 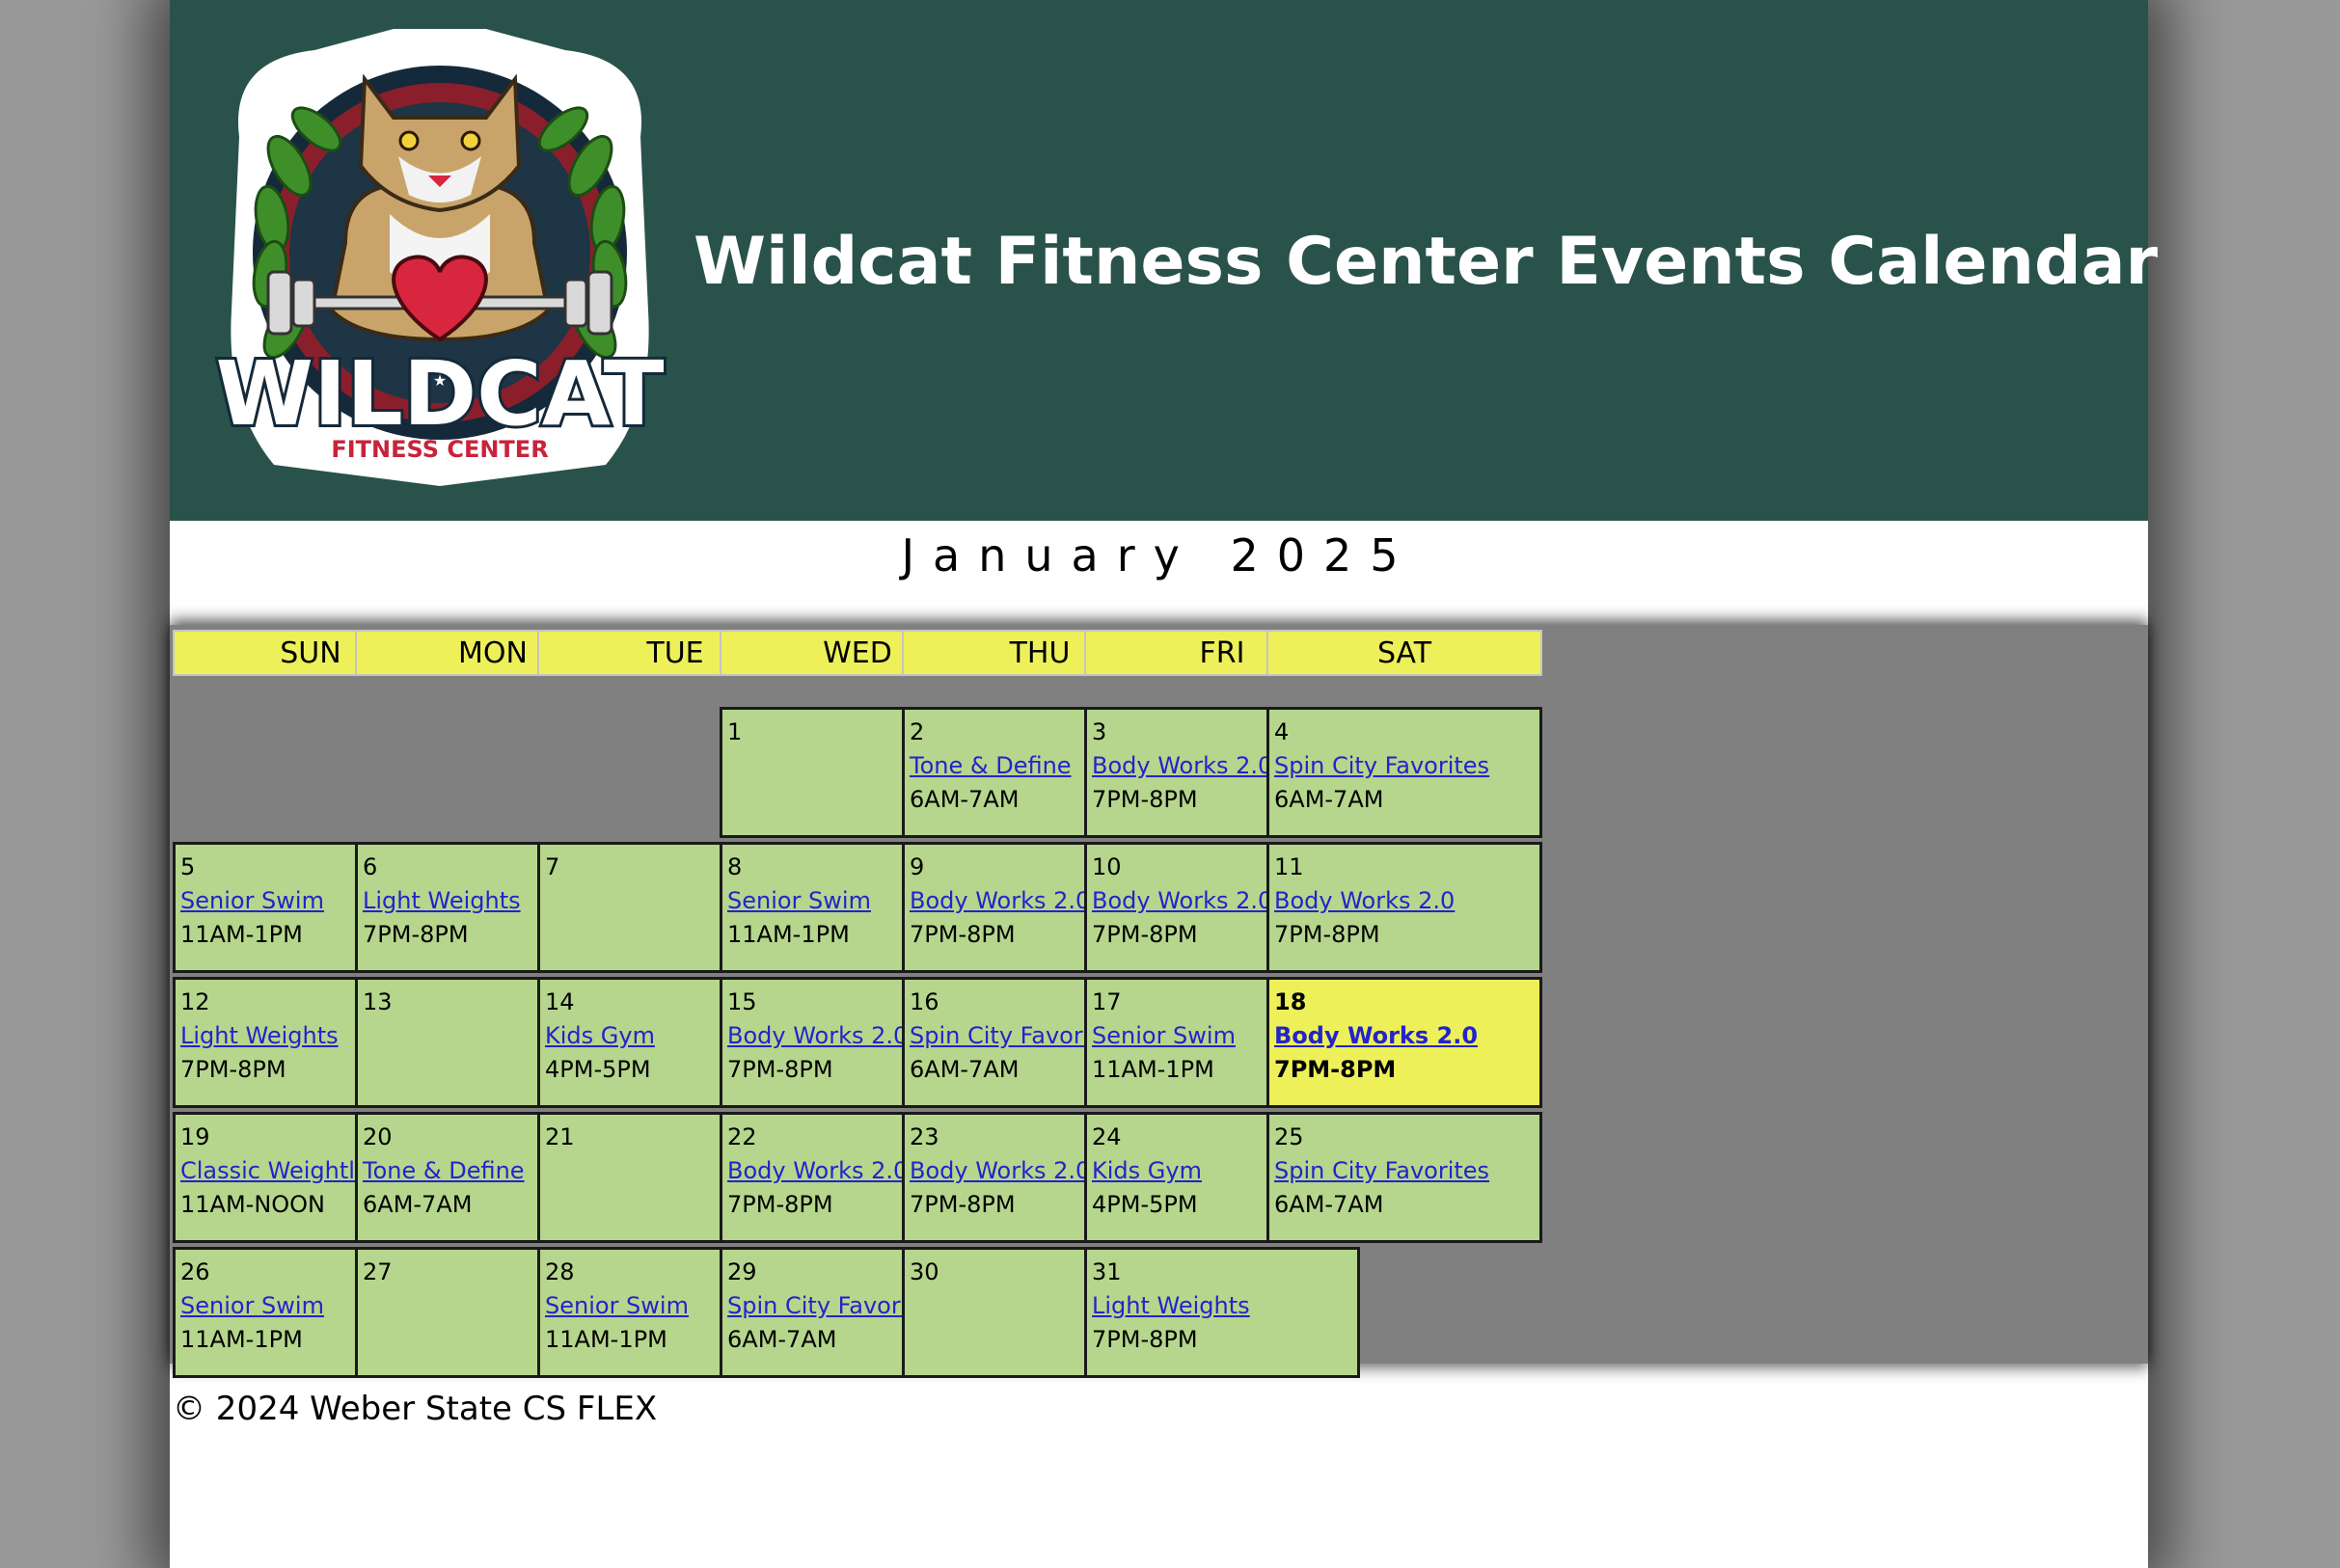 I want to click on day-cell: 11 Body Works 2.0 7PM-8PM, so click(x=1404, y=908).